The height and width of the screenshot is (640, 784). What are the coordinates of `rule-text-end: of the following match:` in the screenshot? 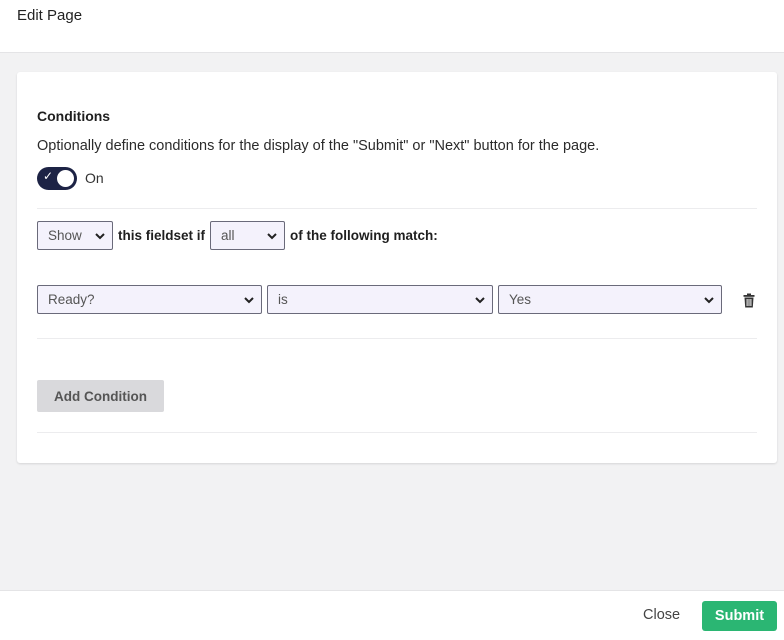 It's located at (364, 235).